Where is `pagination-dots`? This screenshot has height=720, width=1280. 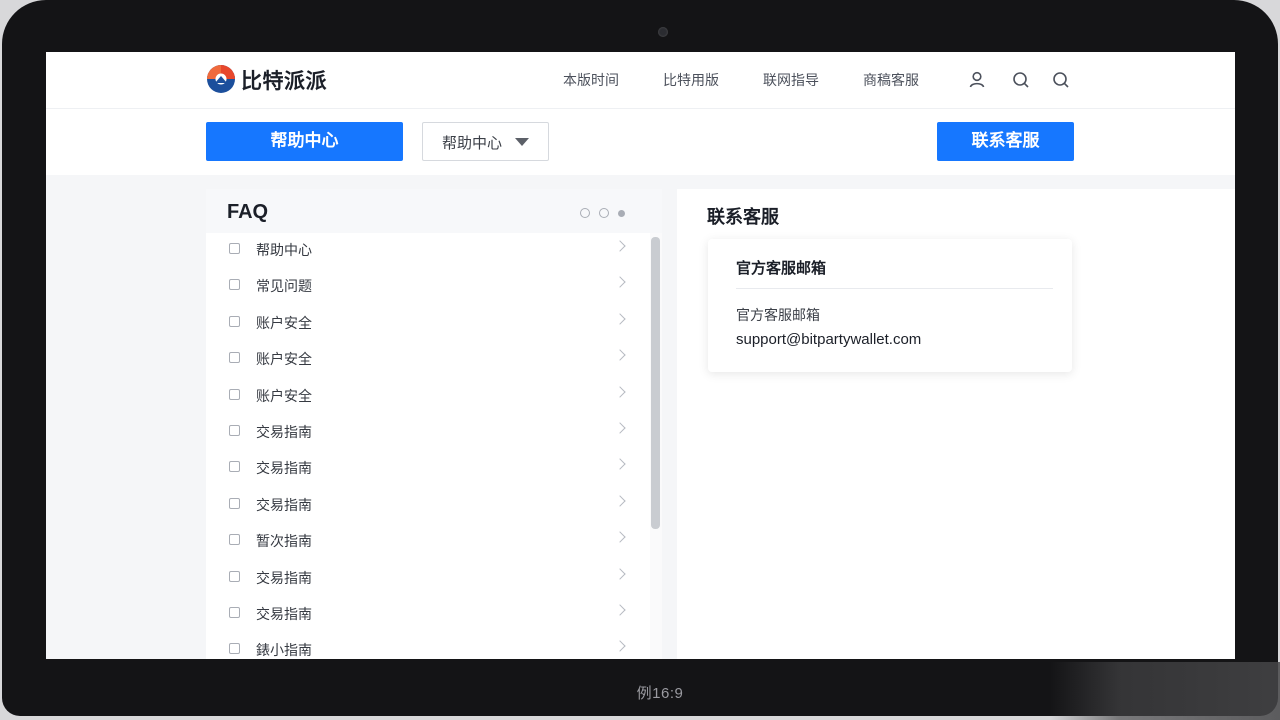 pagination-dots is located at coordinates (607, 213).